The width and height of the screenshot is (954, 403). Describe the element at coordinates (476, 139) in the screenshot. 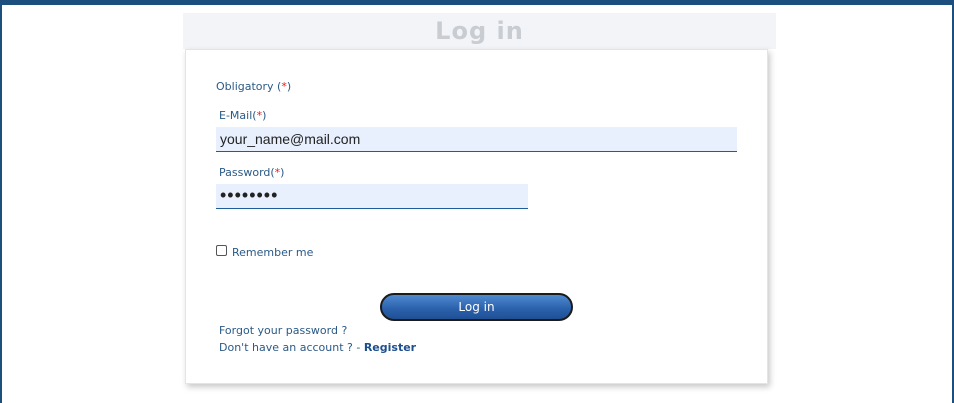

I see `email-field` at that location.